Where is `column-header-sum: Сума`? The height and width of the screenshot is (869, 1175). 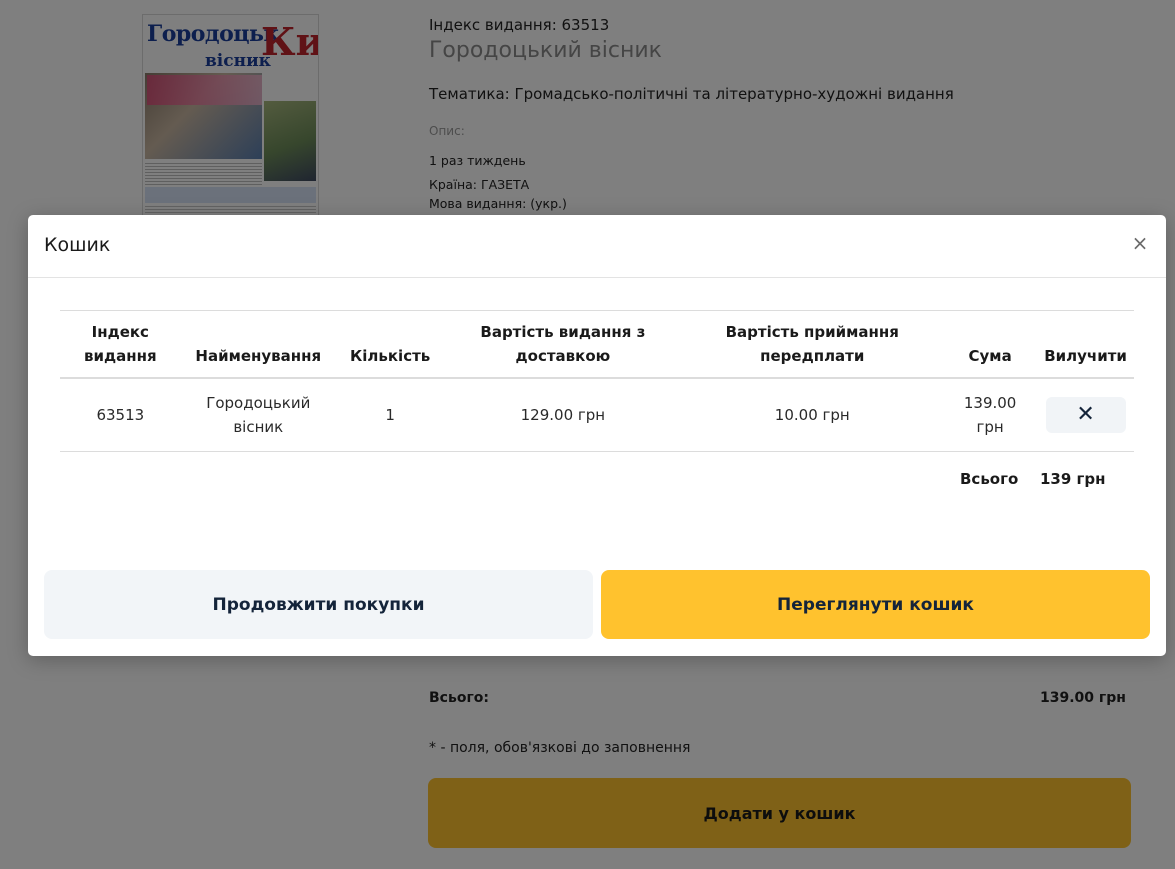
column-header-sum: Сума is located at coordinates (990, 344).